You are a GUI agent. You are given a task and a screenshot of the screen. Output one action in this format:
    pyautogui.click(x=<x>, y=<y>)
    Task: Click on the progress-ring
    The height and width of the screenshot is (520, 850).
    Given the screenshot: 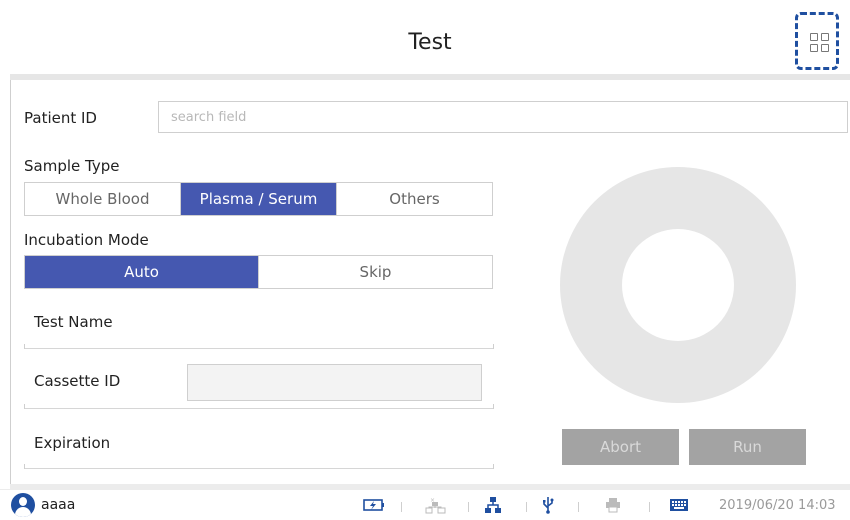 What is the action you would take?
    pyautogui.click(x=678, y=285)
    